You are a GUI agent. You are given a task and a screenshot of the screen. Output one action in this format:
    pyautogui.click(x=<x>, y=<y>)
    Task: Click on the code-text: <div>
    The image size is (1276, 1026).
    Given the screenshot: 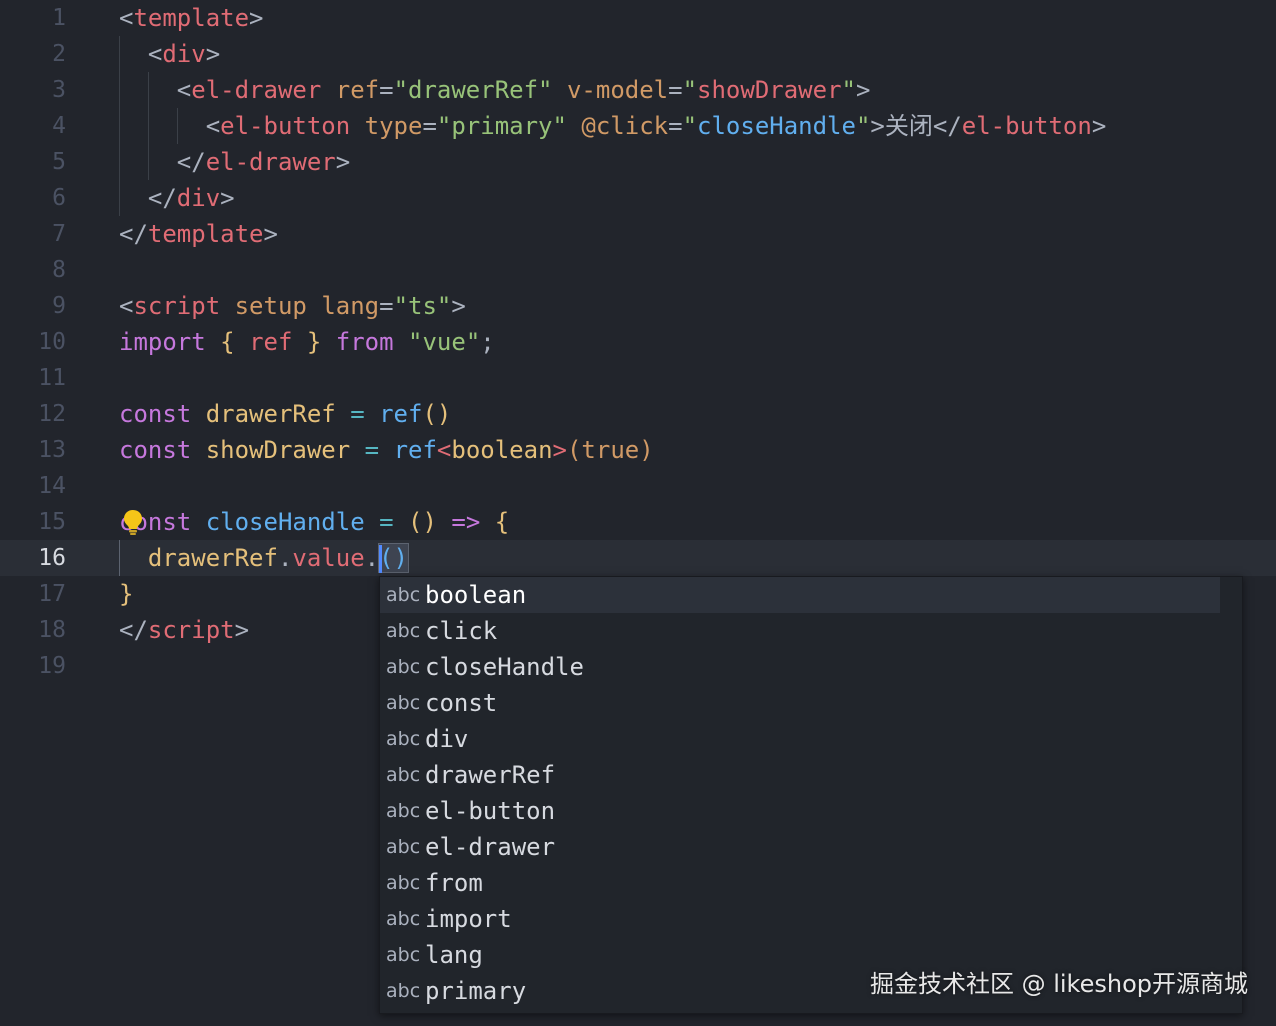 What is the action you would take?
    pyautogui.click(x=169, y=54)
    